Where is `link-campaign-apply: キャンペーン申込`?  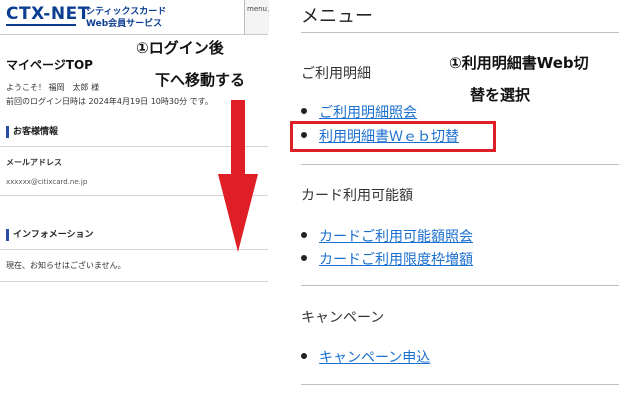 link-campaign-apply: キャンペーン申込 is located at coordinates (365, 357).